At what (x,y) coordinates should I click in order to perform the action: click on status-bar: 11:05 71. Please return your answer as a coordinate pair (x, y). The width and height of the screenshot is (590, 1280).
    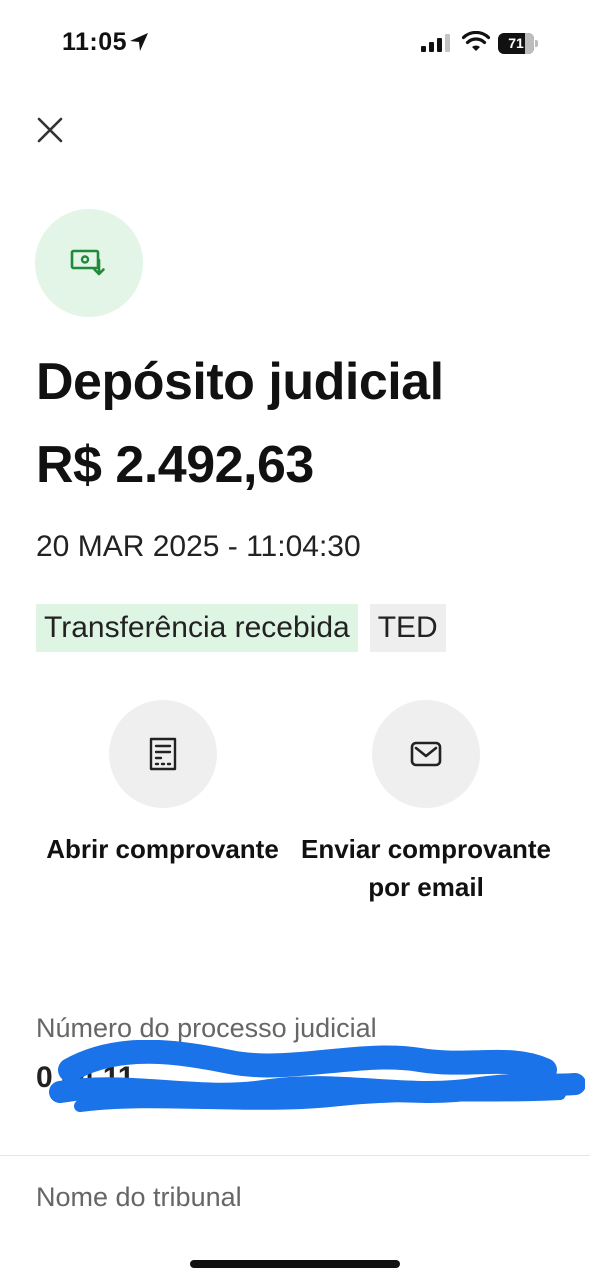
    Looking at the image, I should click on (295, 44).